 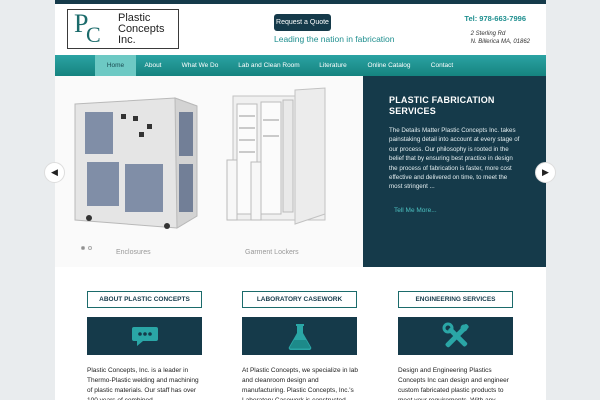 What do you see at coordinates (299, 299) in the screenshot?
I see `laboratory-casework-heading: LABORATORY CASEWORK` at bounding box center [299, 299].